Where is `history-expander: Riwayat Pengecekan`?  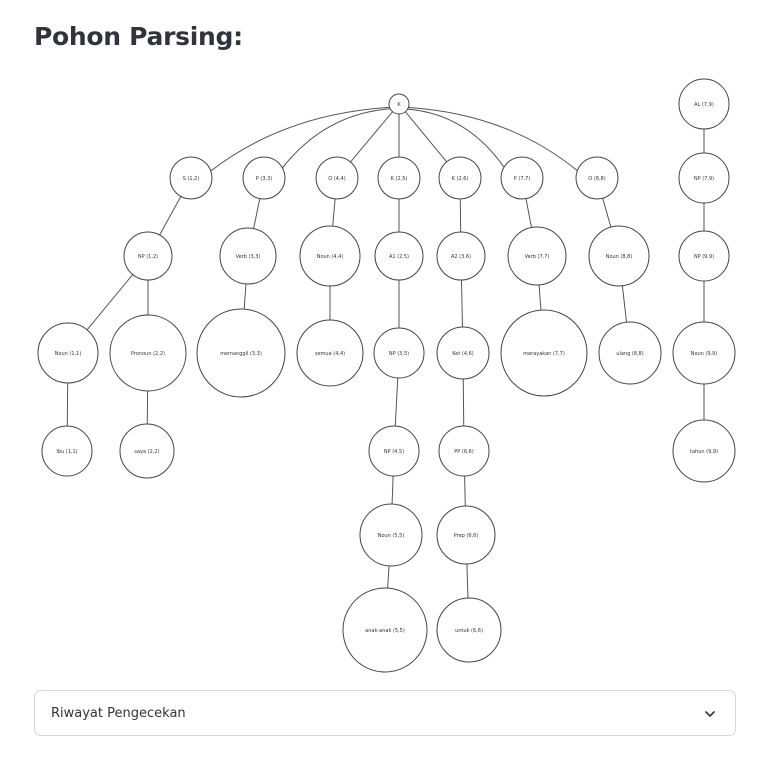
history-expander: Riwayat Pengecekan is located at coordinates (385, 713).